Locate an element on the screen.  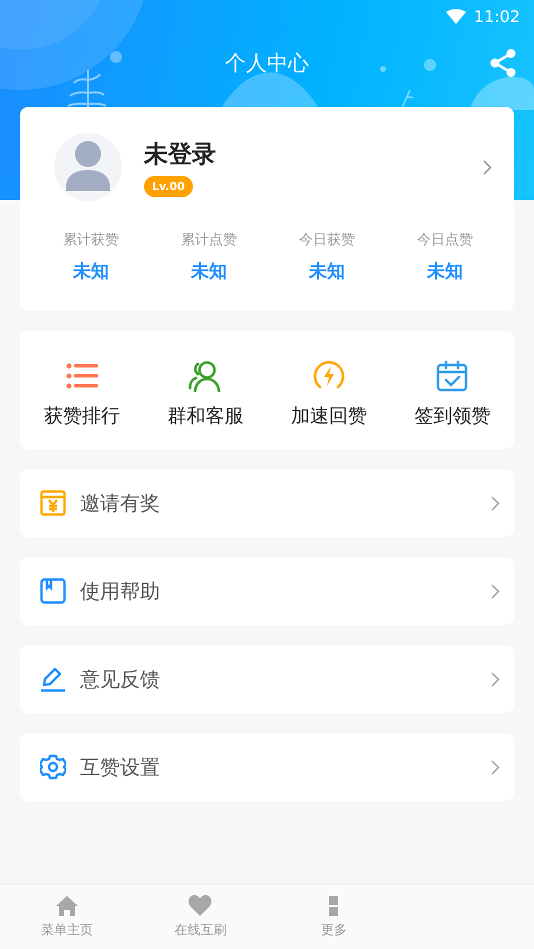
menu-item: 邀请有奖 is located at coordinates (267, 503).